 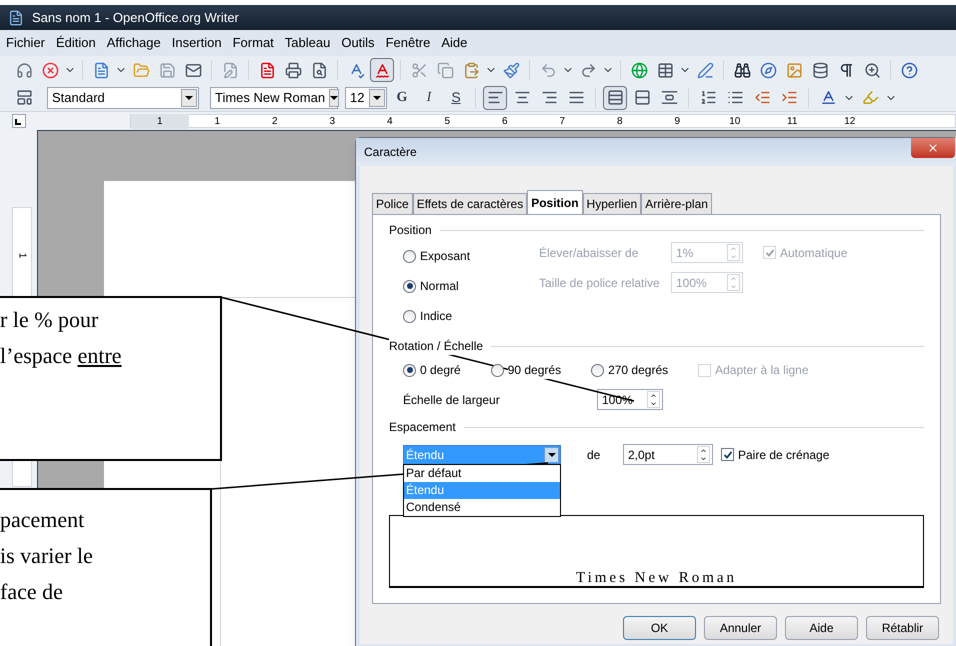 I want to click on headset-icon, so click(x=24, y=70).